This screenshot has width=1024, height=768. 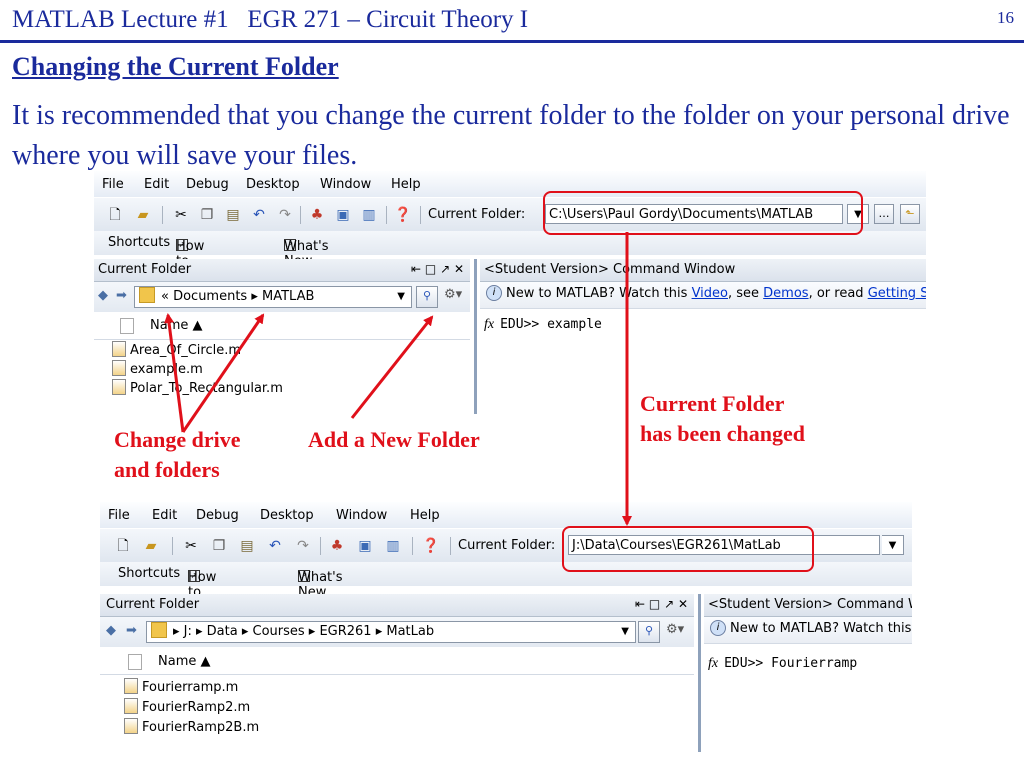 I want to click on file-row: FourierRamp2.m, so click(x=187, y=708).